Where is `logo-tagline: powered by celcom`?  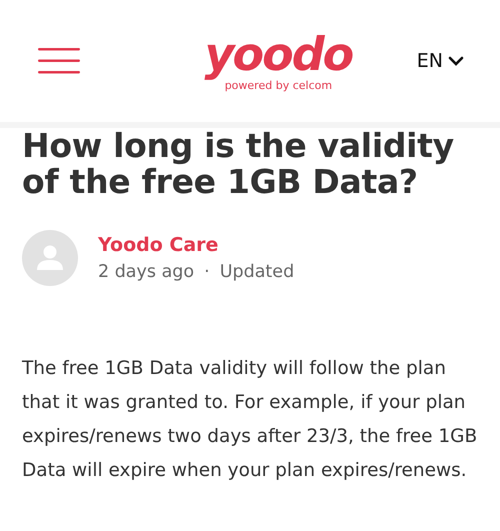
logo-tagline: powered by celcom is located at coordinates (278, 85).